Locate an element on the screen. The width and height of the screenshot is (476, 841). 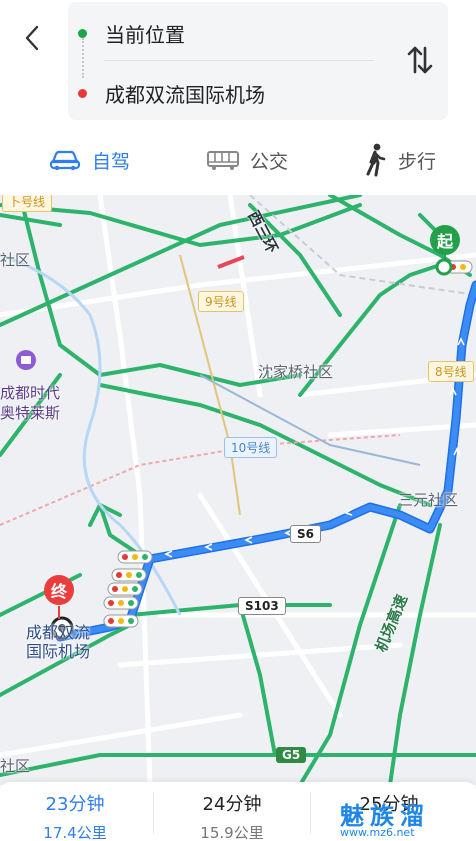
tab-bus: 公交 is located at coordinates (247, 160).